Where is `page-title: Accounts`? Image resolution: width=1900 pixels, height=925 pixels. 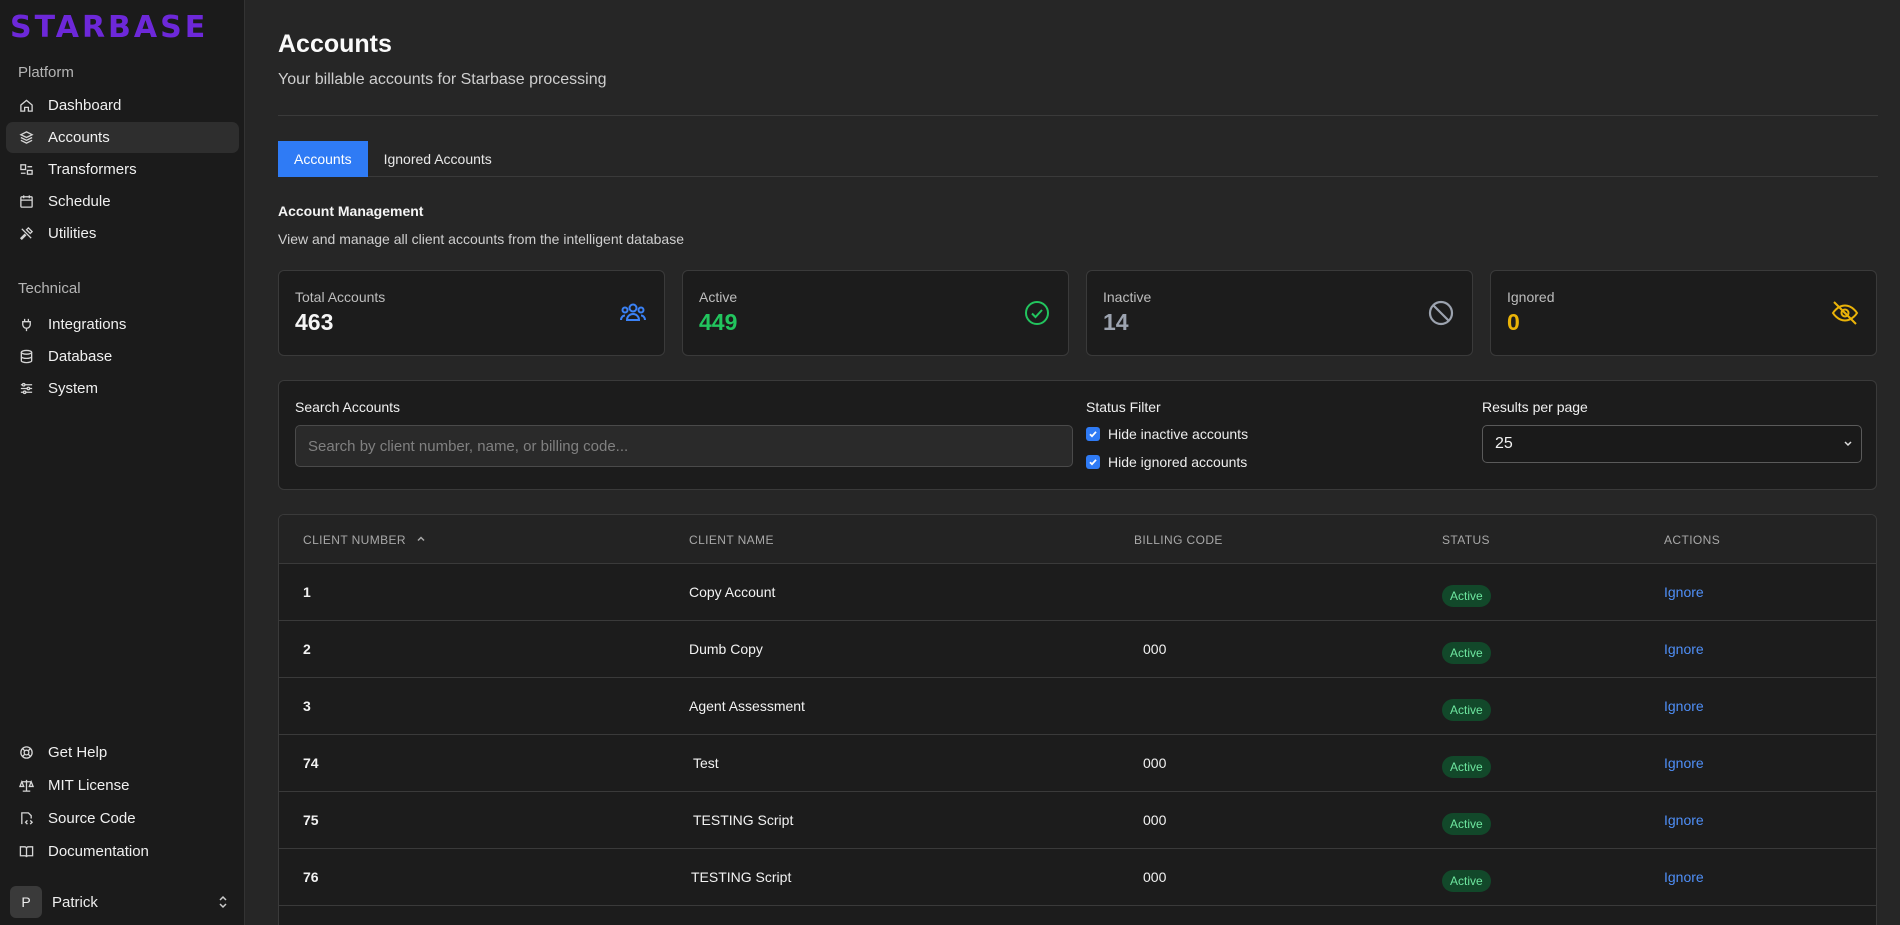
page-title: Accounts is located at coordinates (335, 44).